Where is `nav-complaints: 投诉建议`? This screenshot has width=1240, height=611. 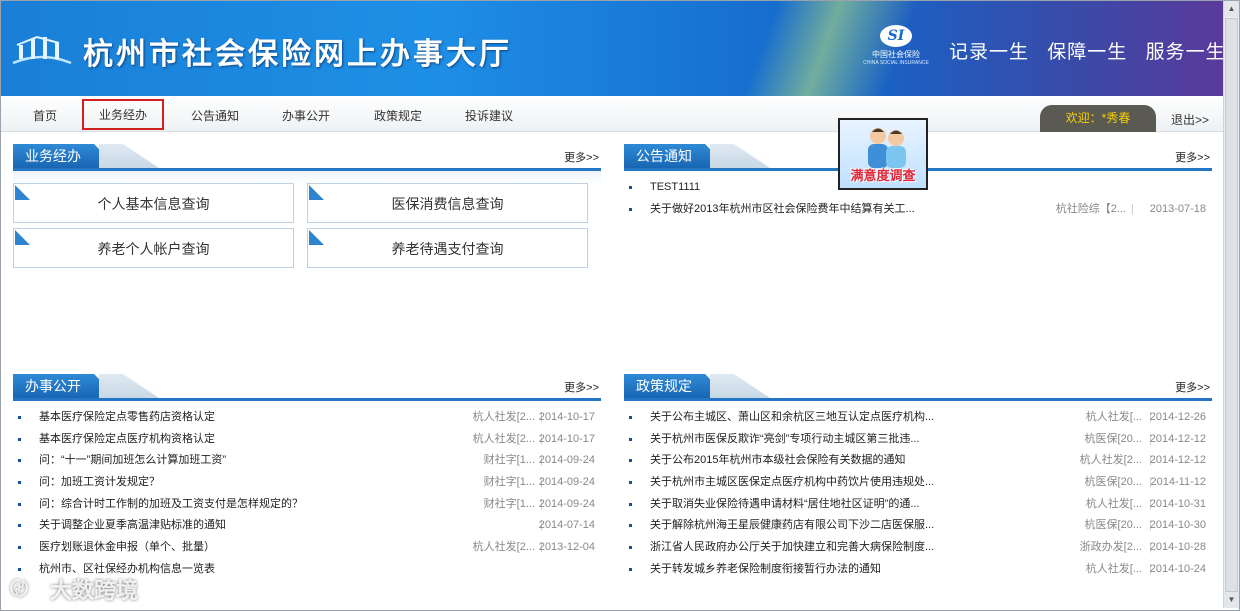
nav-complaints: 投诉建议 is located at coordinates (489, 115).